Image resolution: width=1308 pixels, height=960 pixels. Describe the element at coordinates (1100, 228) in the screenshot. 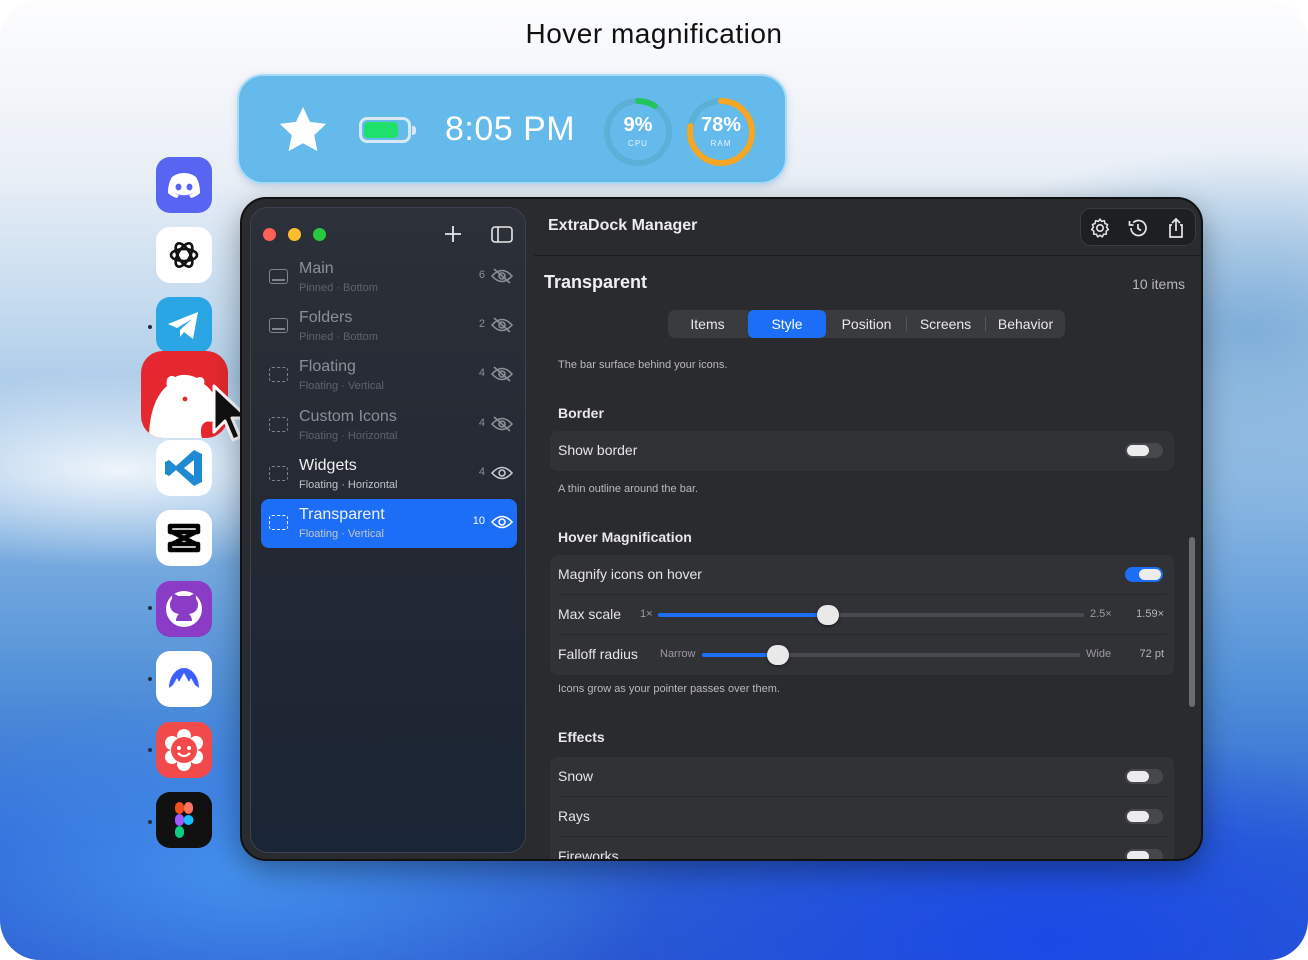

I see `gear-icon` at that location.